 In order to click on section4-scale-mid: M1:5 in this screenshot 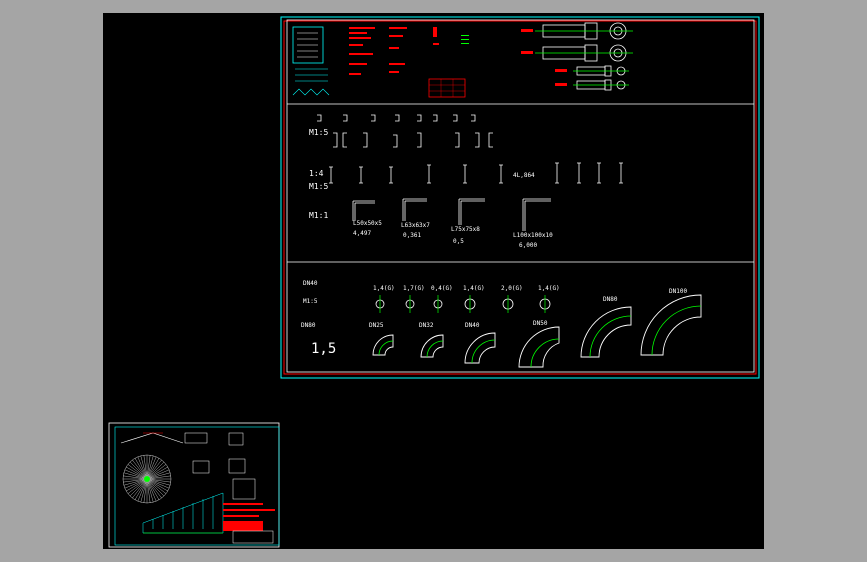, I will do `click(310, 301)`.